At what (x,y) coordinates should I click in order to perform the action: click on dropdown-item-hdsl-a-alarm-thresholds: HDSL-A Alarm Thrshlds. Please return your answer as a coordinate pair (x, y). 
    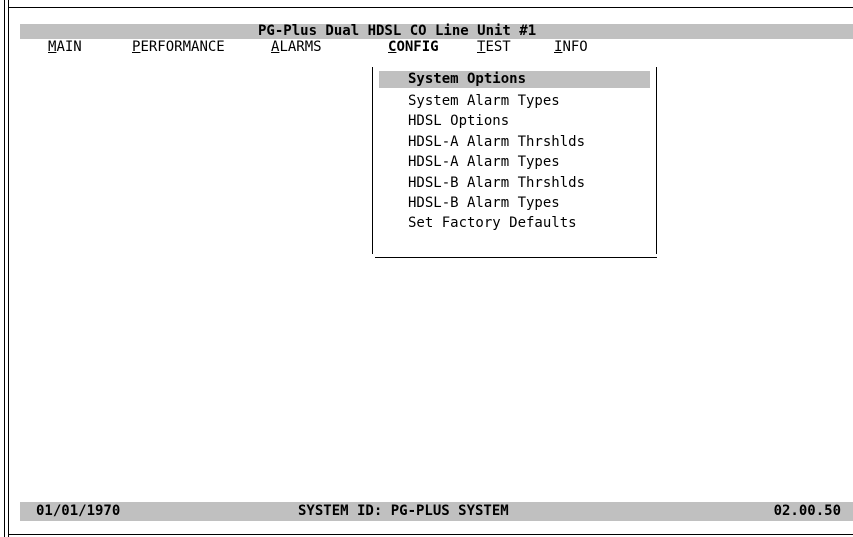
    Looking at the image, I should click on (514, 142).